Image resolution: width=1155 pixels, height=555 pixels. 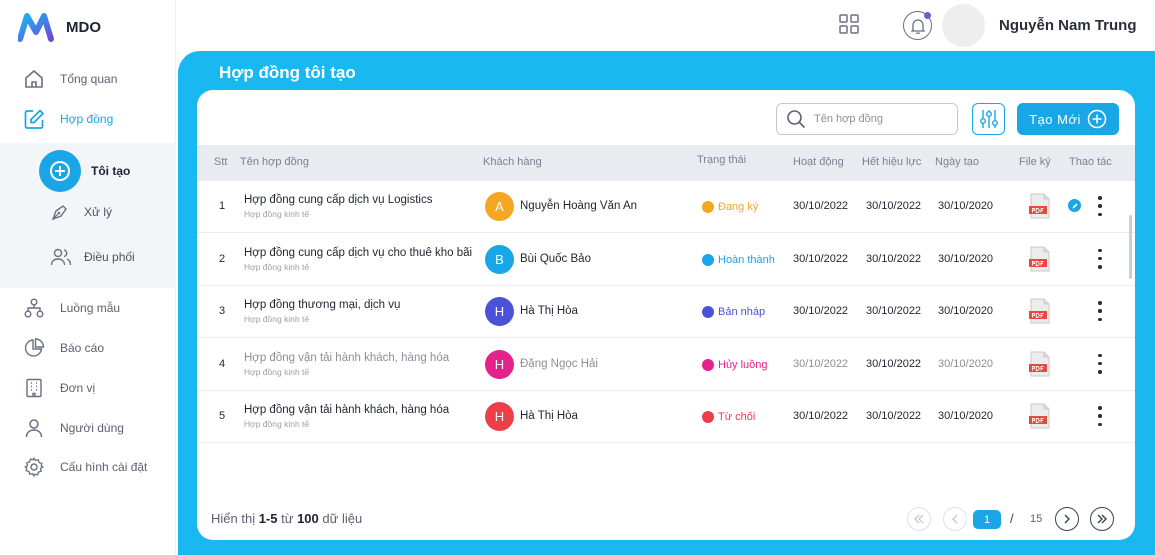 I want to click on contract-name: Hợp đồng thương mại, dịch vụ, so click(x=322, y=305).